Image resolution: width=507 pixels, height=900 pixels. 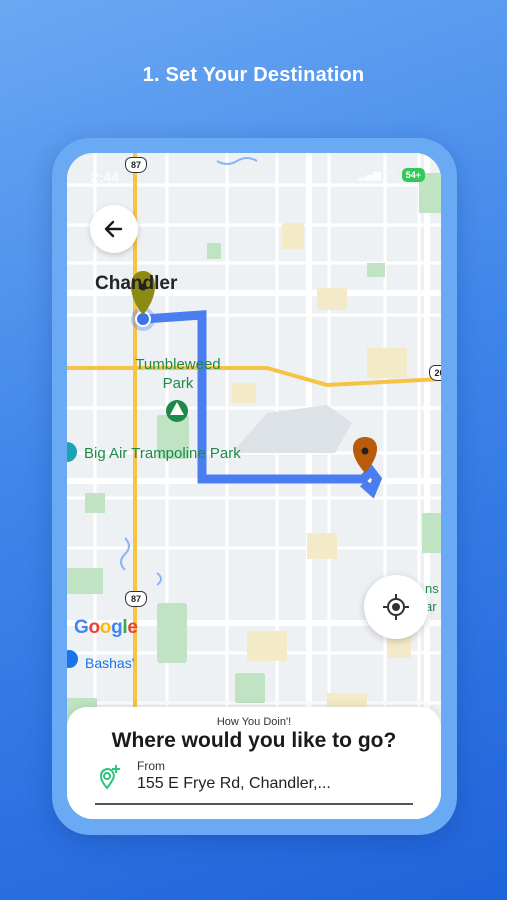 What do you see at coordinates (178, 374) in the screenshot?
I see `map-label-park: Tumbleweed Park` at bounding box center [178, 374].